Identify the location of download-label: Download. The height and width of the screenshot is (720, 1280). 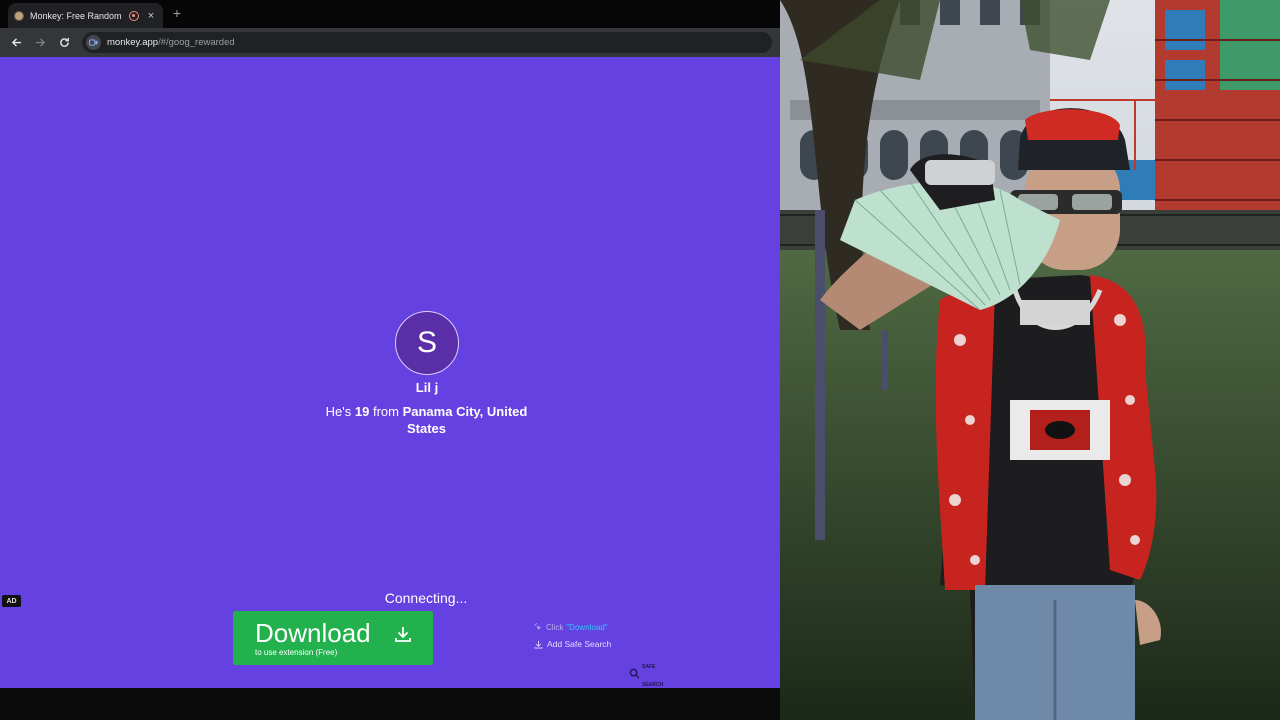
(313, 633).